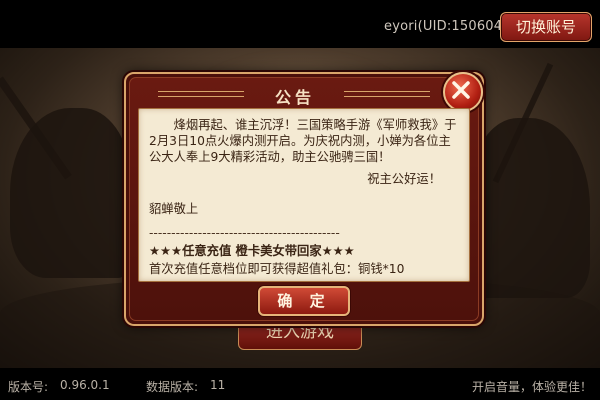 The height and width of the screenshot is (400, 600). What do you see at coordinates (252, 251) in the screenshot?
I see `notice-promo-line: ★★★任意充值 橙卡美女带回家★★★` at bounding box center [252, 251].